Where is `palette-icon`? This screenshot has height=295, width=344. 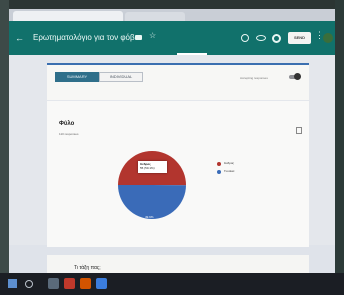 palette-icon is located at coordinates (245, 38).